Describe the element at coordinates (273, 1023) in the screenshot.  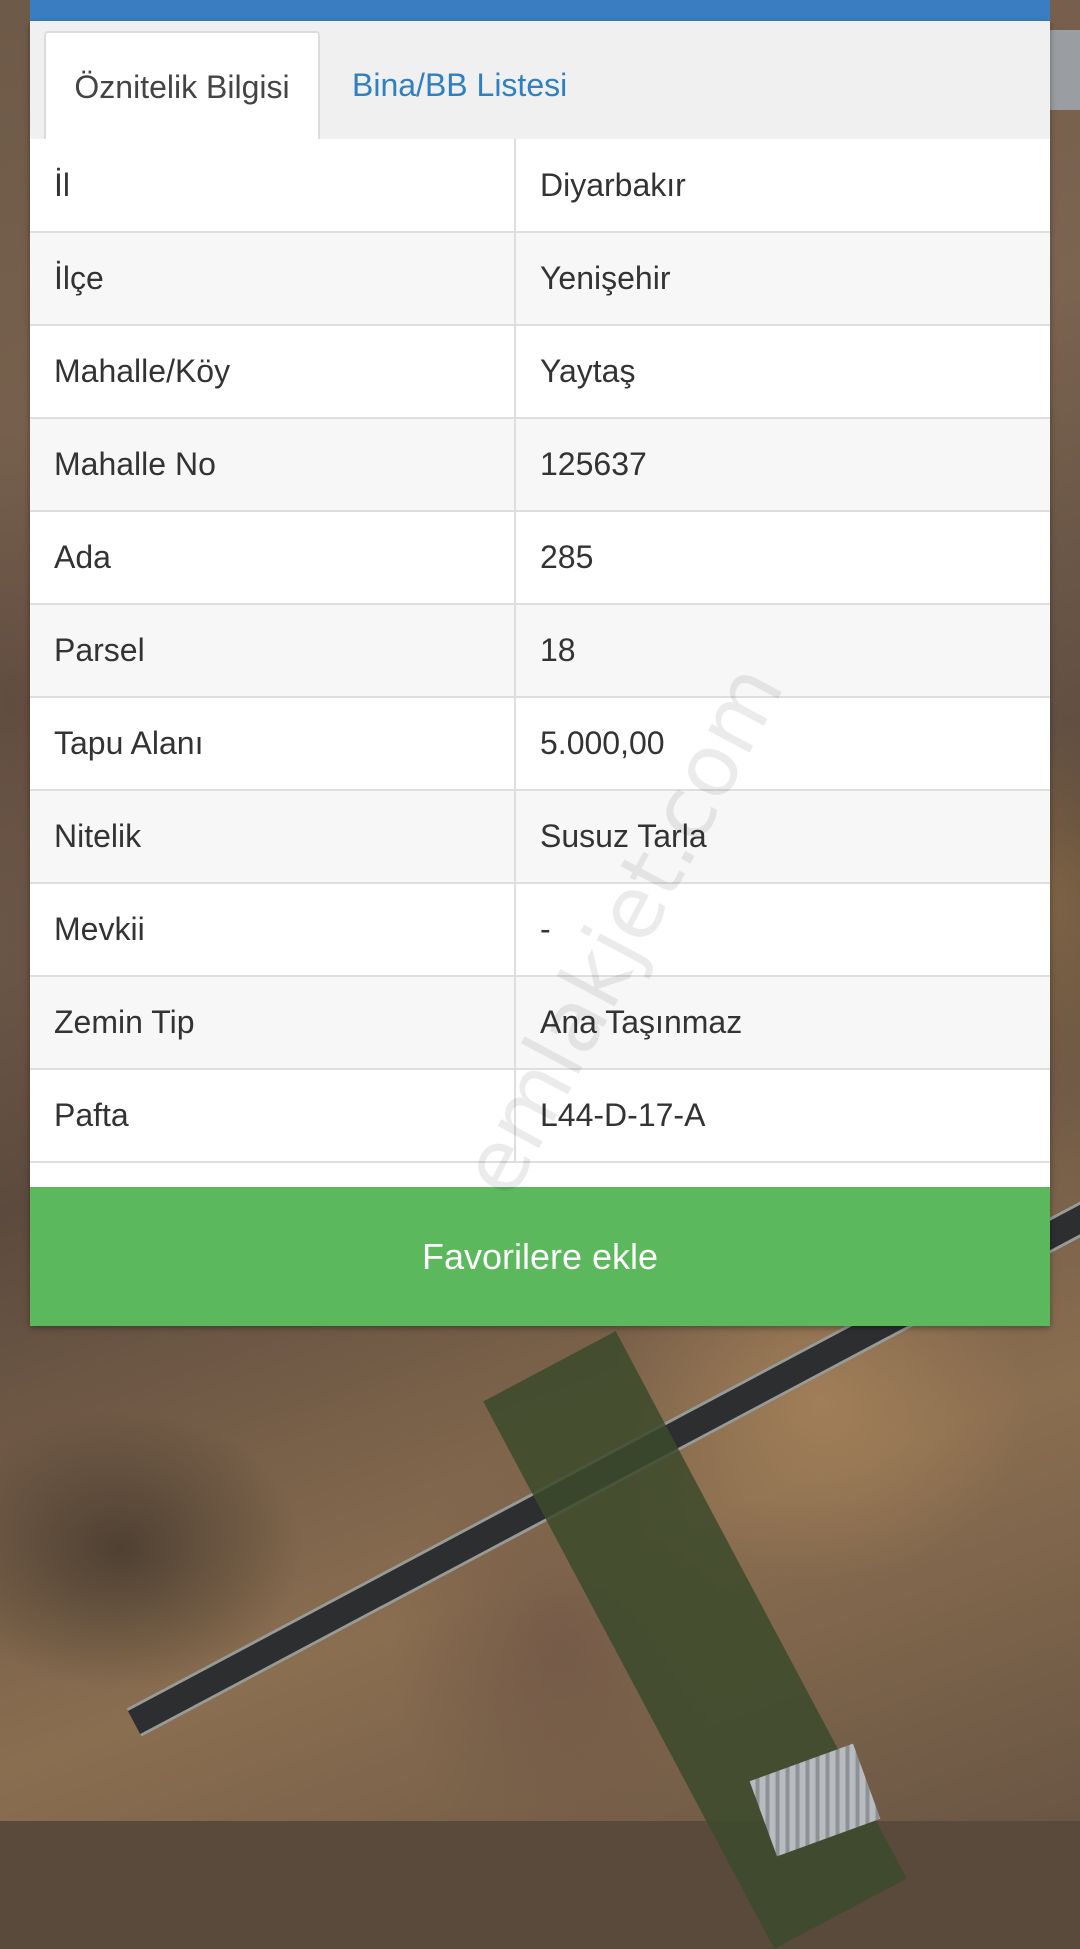
I see `attribute-key: Zemin Tip` at that location.